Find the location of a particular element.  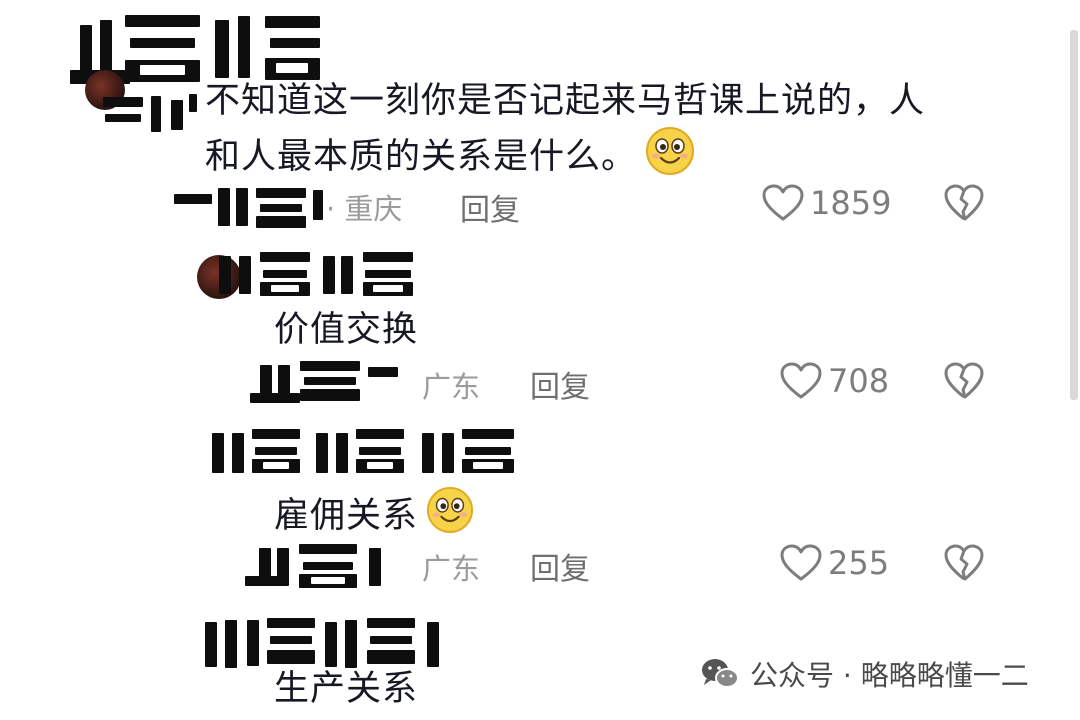

comment-text: 价值交换 is located at coordinates (346, 330).